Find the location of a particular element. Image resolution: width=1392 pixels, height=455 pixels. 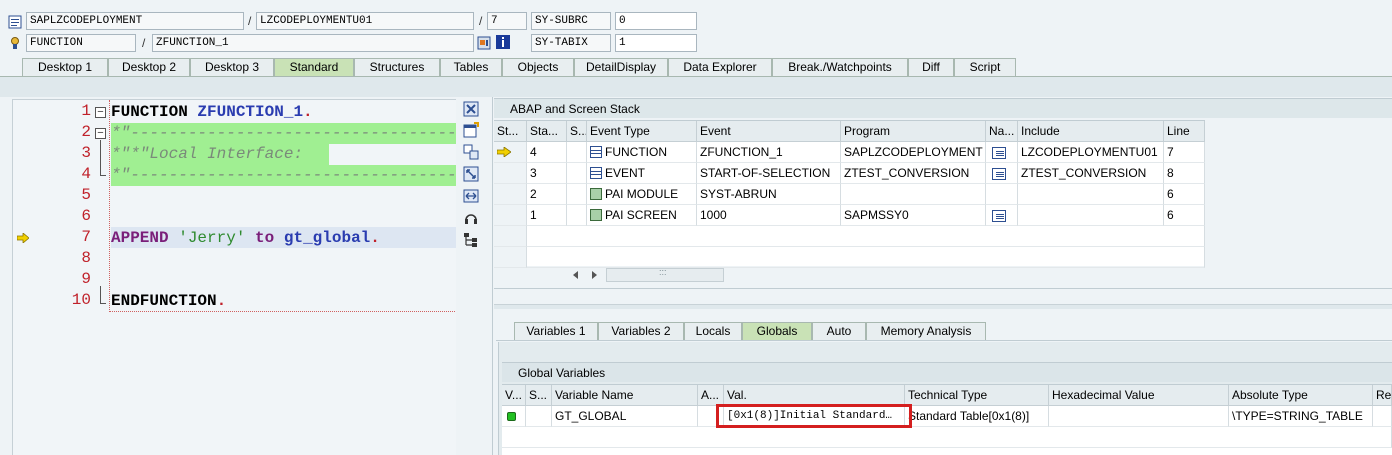

absolute-type-cell: \TYPE=STRING_TABLE is located at coordinates (1301, 416).